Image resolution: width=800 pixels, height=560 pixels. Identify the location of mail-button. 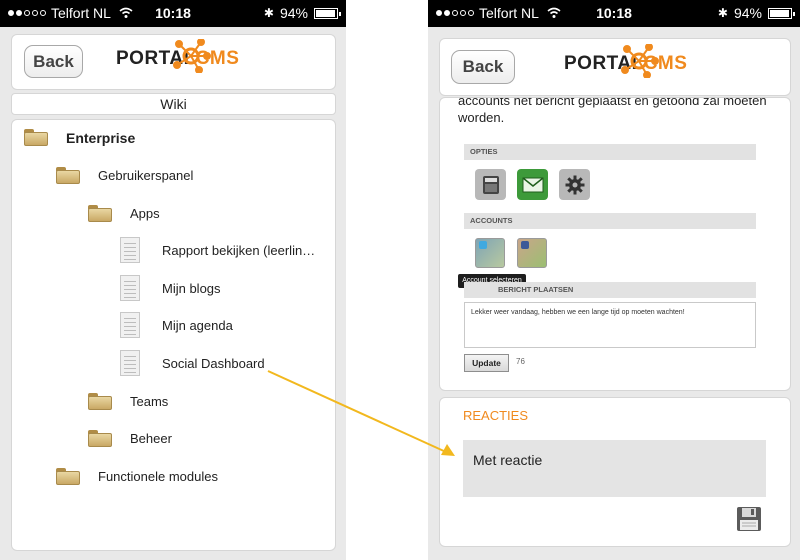
(532, 184).